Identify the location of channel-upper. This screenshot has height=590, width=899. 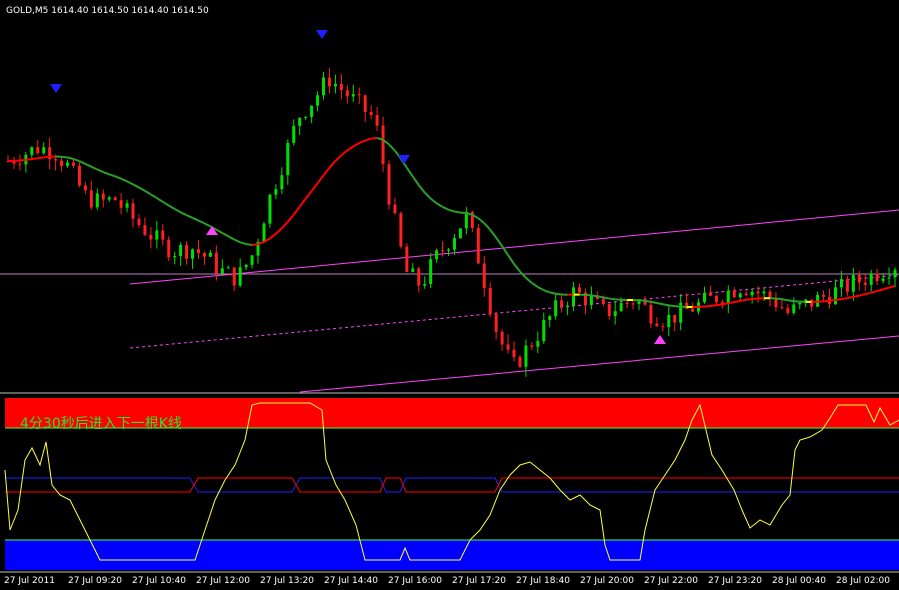
(514, 247).